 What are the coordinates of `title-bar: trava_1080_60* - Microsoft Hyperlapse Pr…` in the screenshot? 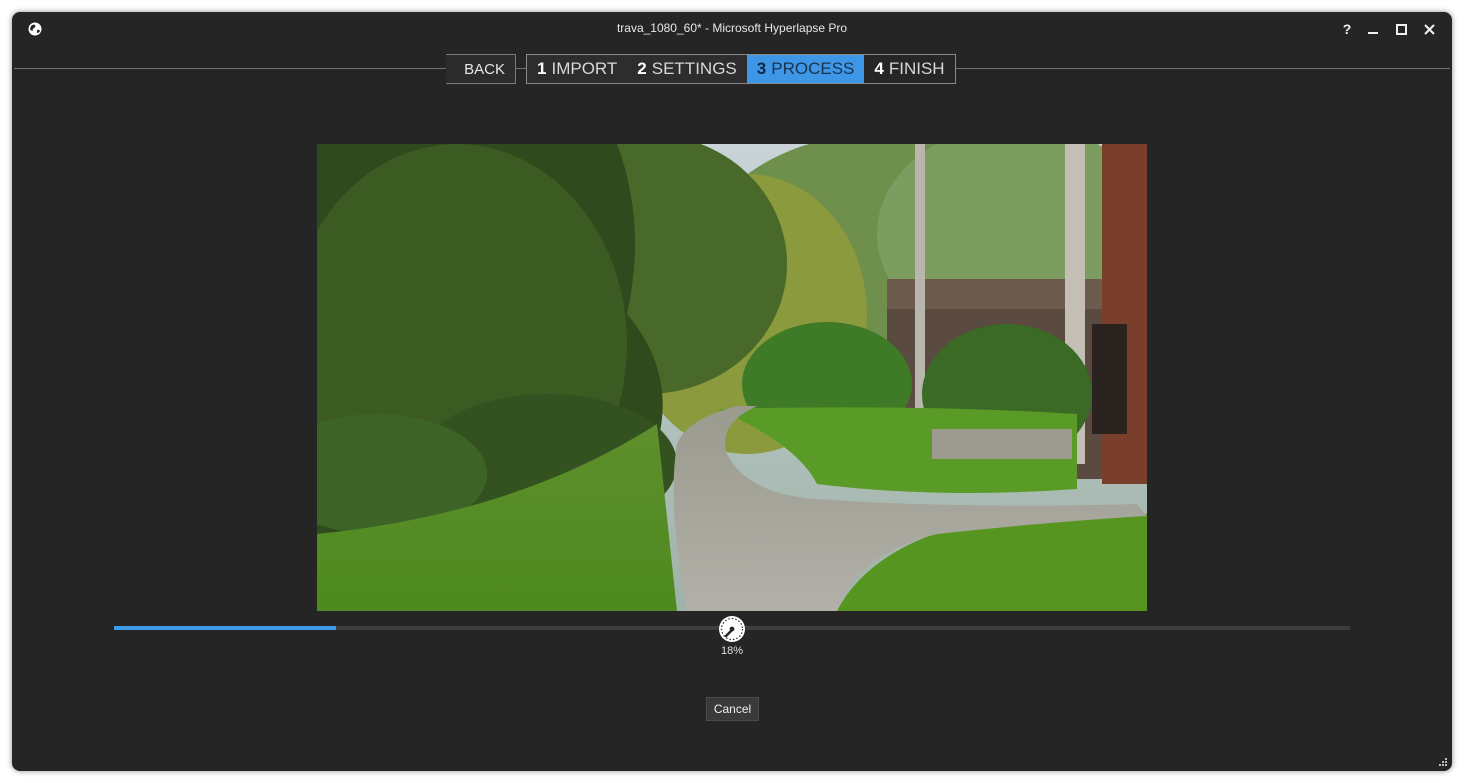 It's located at (732, 29).